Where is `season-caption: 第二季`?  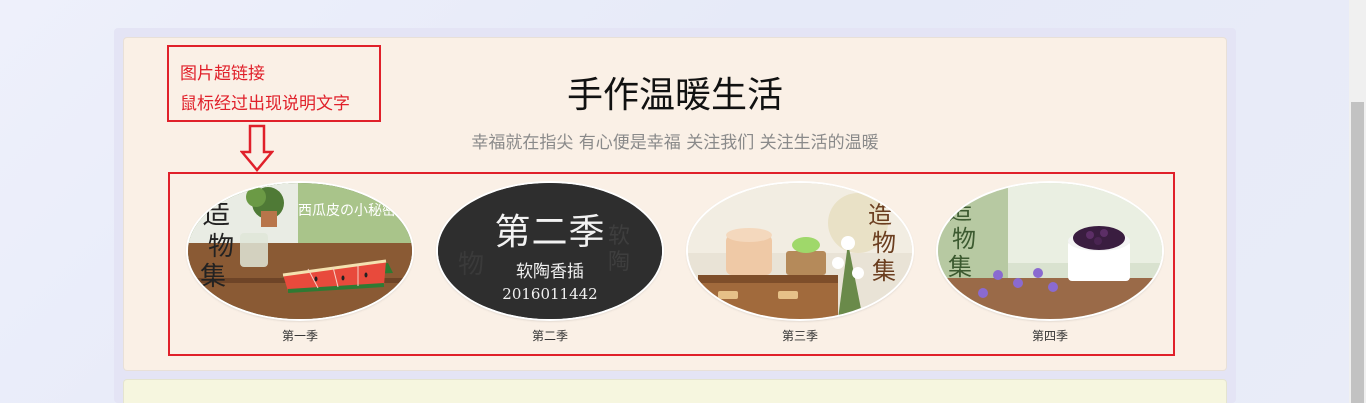
season-caption: 第二季 is located at coordinates (549, 336).